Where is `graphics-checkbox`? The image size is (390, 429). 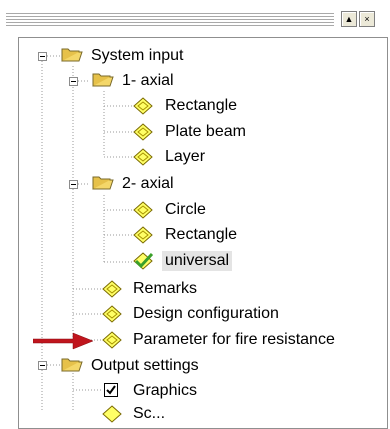 graphics-checkbox is located at coordinates (111, 390).